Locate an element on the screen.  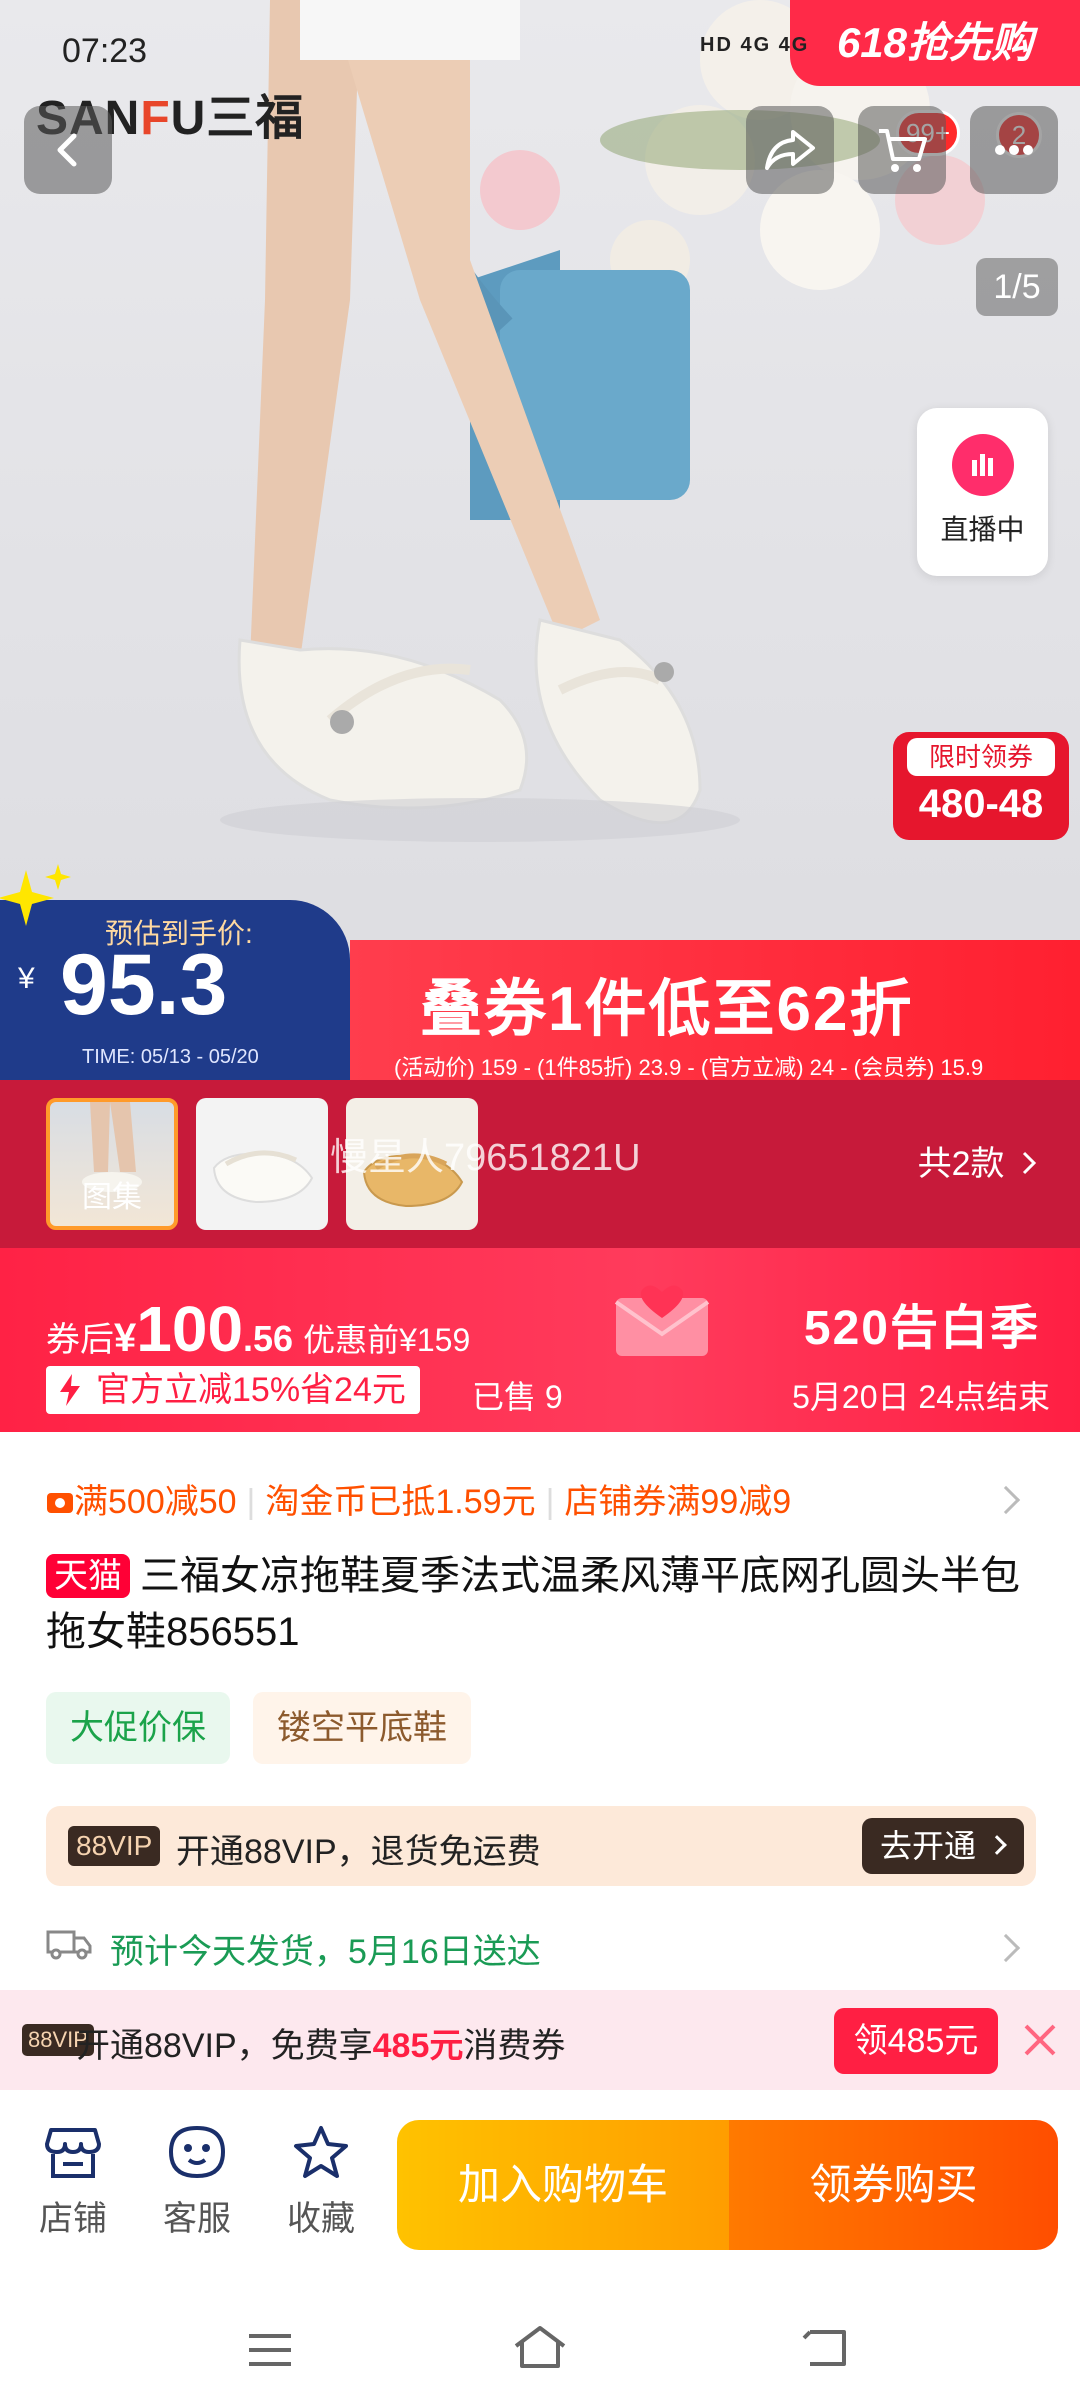
after-coupon-price: 券后¥100.56 优惠前¥159 is located at coordinates (258, 1329).